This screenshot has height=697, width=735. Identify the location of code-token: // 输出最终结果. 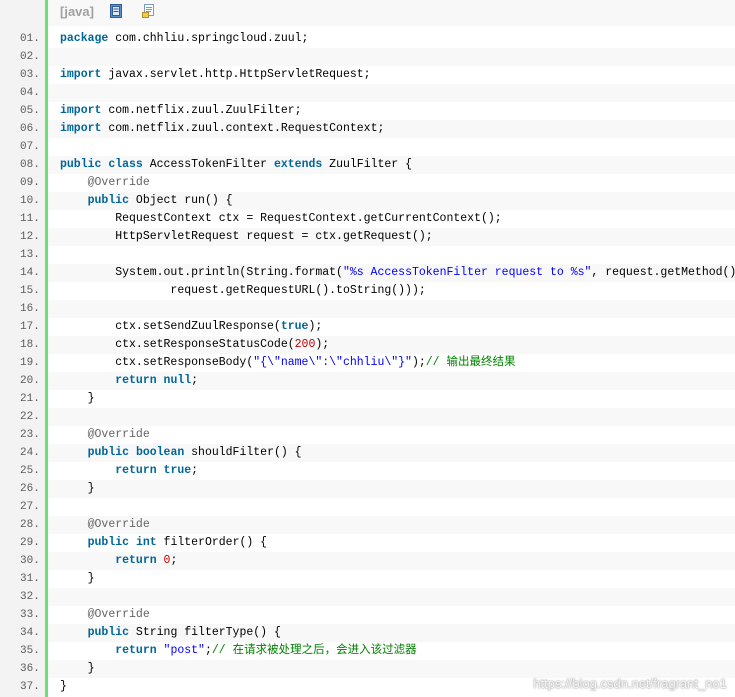
(470, 362).